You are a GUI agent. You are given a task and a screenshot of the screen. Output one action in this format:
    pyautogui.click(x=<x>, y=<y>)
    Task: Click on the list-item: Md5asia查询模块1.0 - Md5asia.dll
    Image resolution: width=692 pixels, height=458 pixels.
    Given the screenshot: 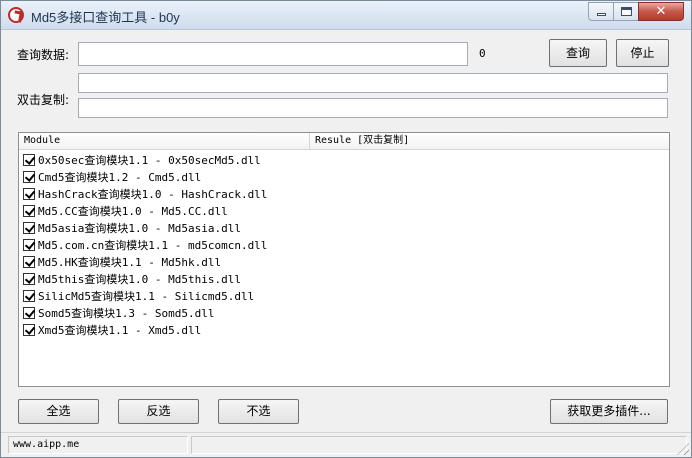 What is the action you would take?
    pyautogui.click(x=343, y=227)
    